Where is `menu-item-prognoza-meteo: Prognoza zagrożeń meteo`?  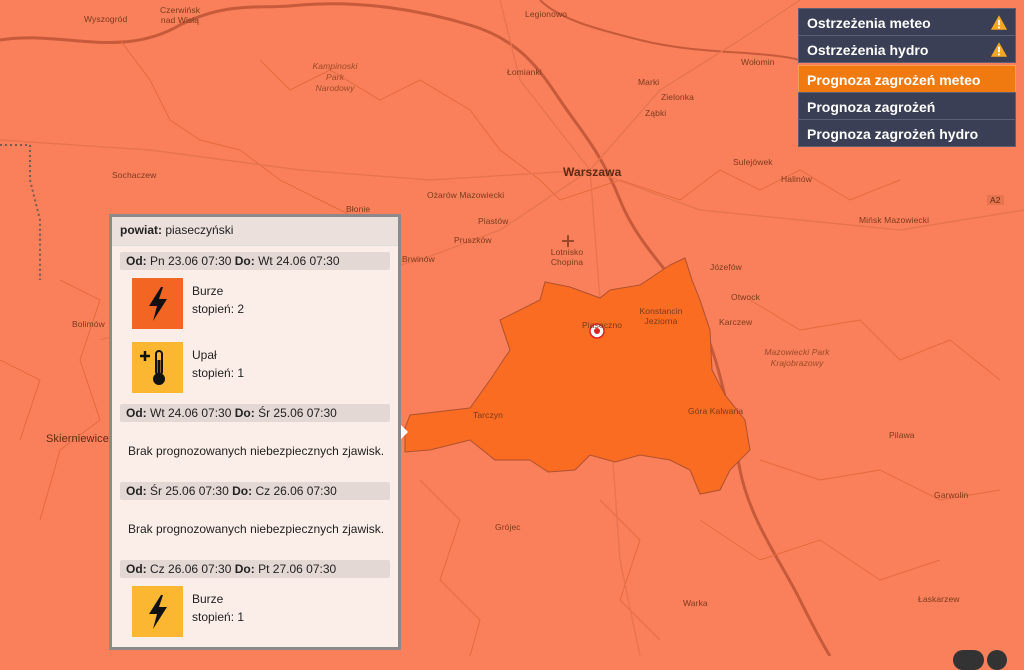 menu-item-prognoza-meteo: Prognoza zagrożeń meteo is located at coordinates (907, 79).